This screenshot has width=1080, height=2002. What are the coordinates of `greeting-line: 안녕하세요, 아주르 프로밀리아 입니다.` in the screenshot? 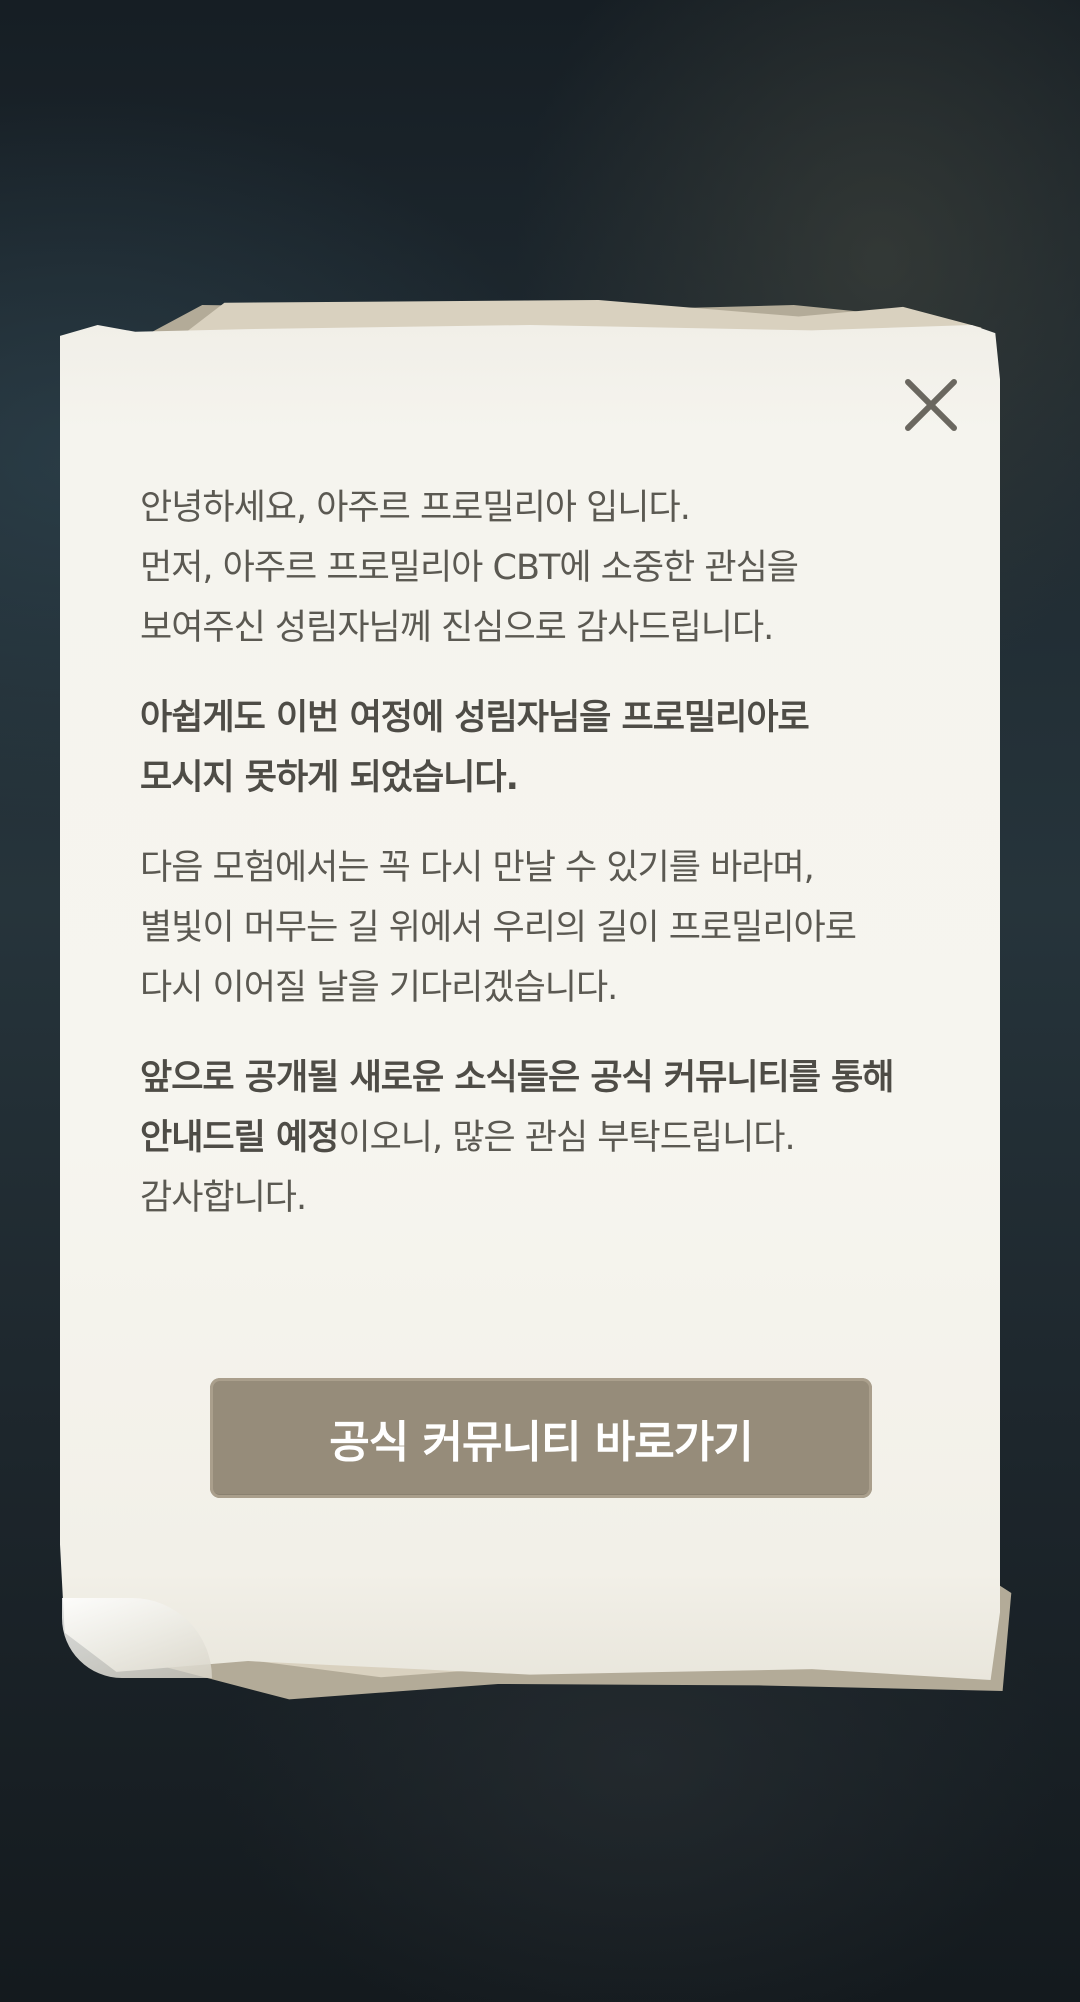 It's located at (415, 508).